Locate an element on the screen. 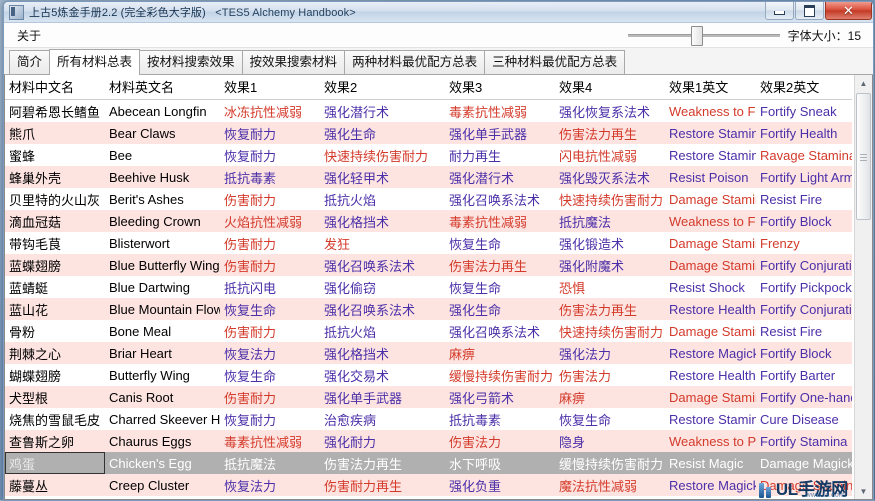 The height and width of the screenshot is (501, 875). cell-effect2: 强化偷窃 is located at coordinates (382, 287).